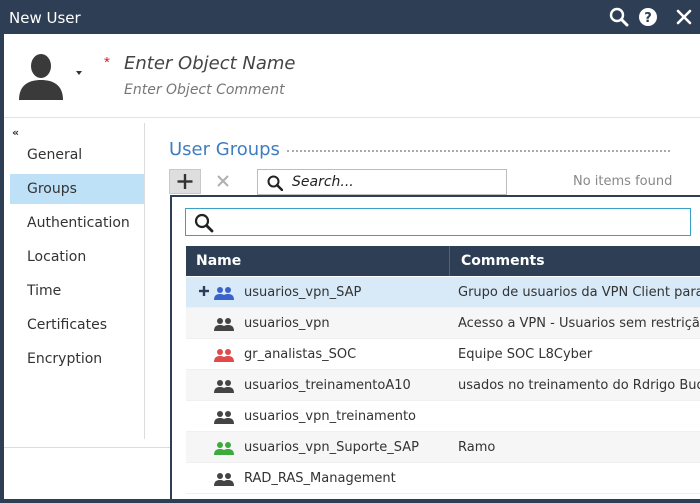 The image size is (700, 503). I want to click on table-row: RAD_RAS_Management, so click(443, 478).